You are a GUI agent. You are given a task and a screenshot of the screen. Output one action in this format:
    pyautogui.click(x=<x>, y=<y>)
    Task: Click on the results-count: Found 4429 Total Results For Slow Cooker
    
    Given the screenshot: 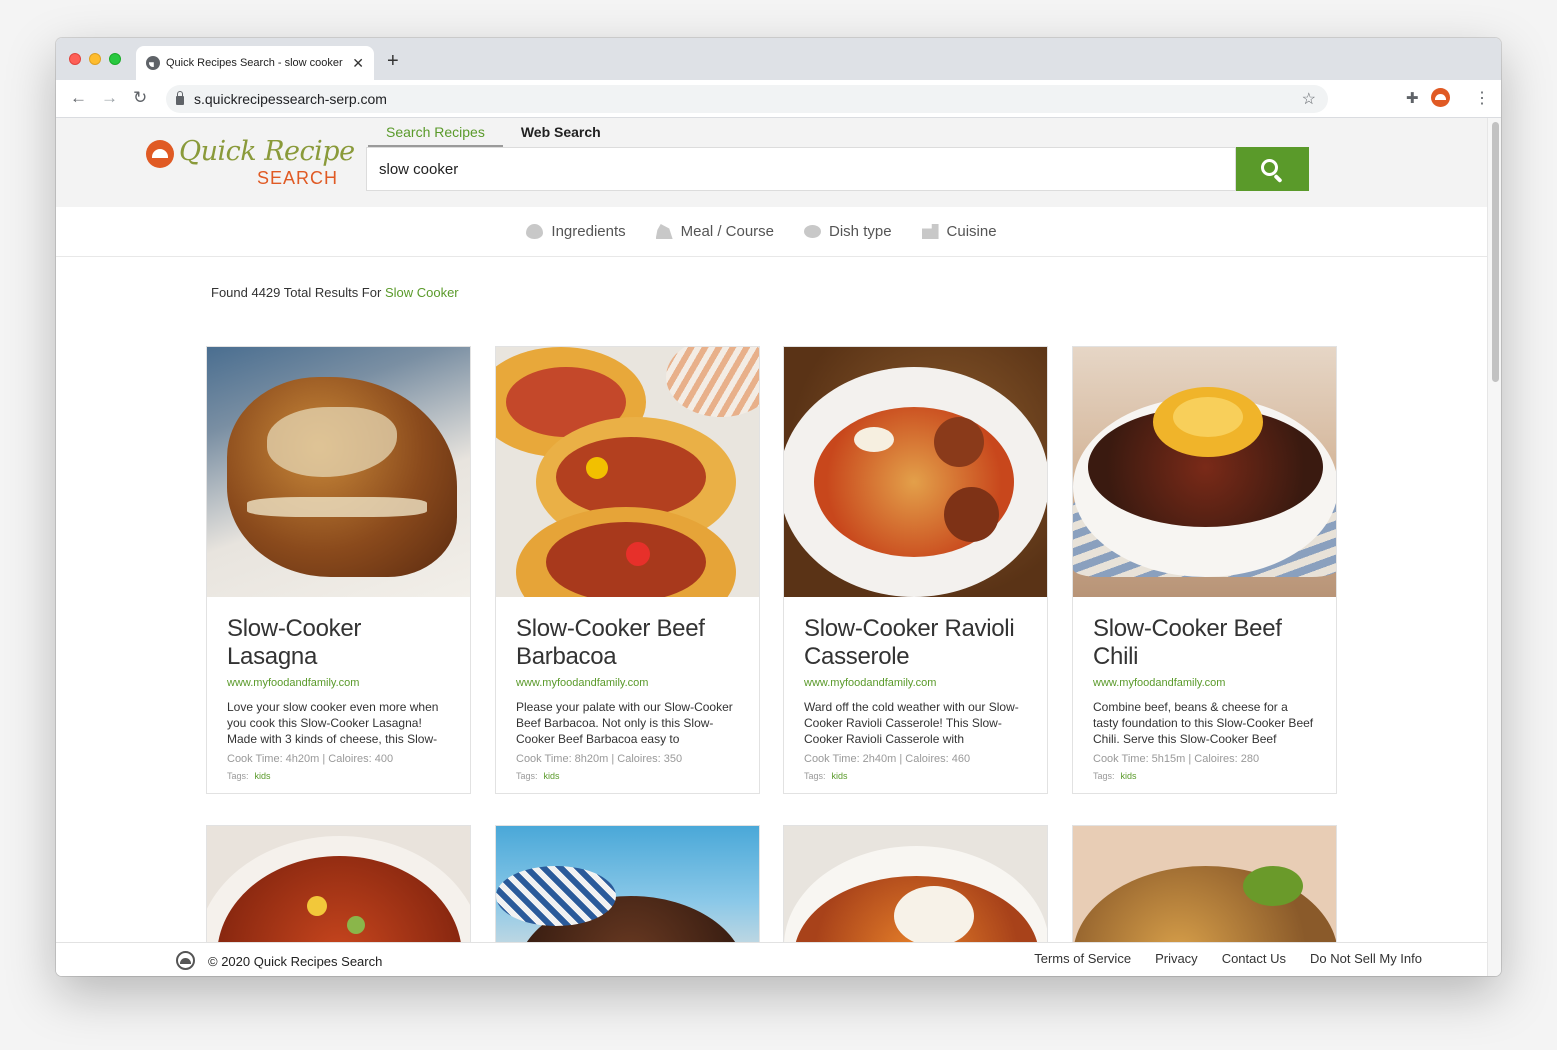 What is the action you would take?
    pyautogui.click(x=335, y=292)
    